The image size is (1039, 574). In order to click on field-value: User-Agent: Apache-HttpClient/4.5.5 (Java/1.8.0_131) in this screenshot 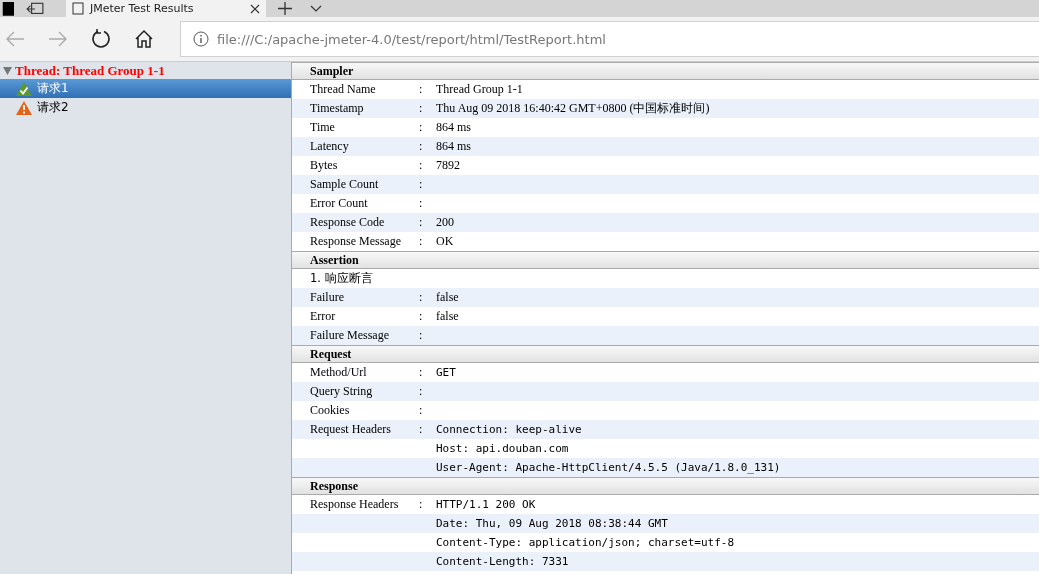, I will do `click(608, 467)`.